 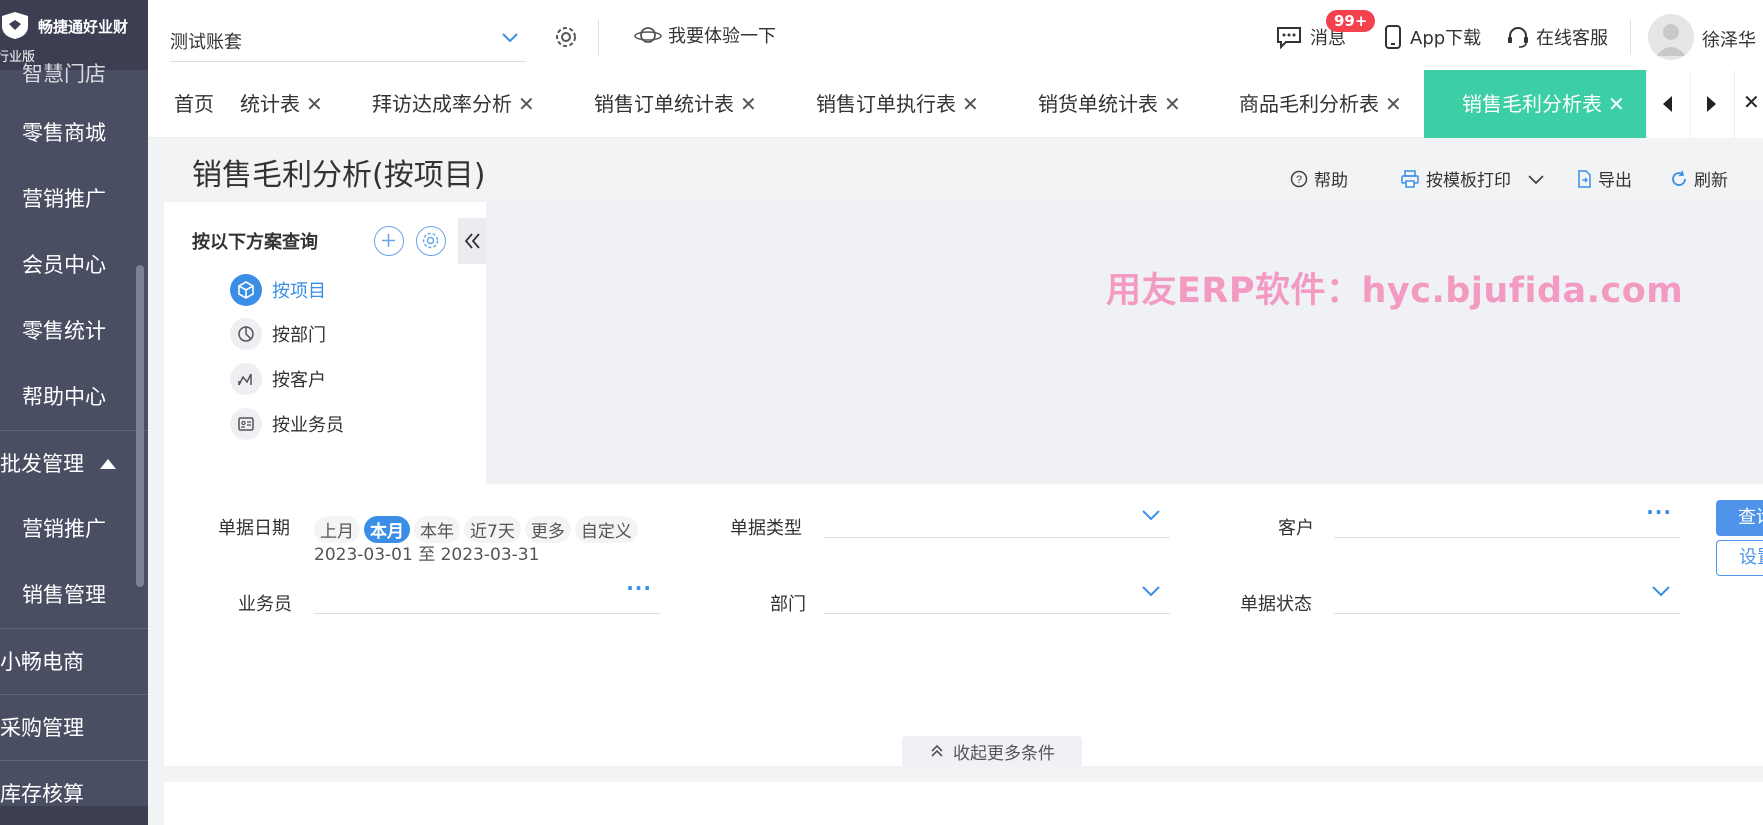 What do you see at coordinates (1671, 37) in the screenshot?
I see `avatar` at bounding box center [1671, 37].